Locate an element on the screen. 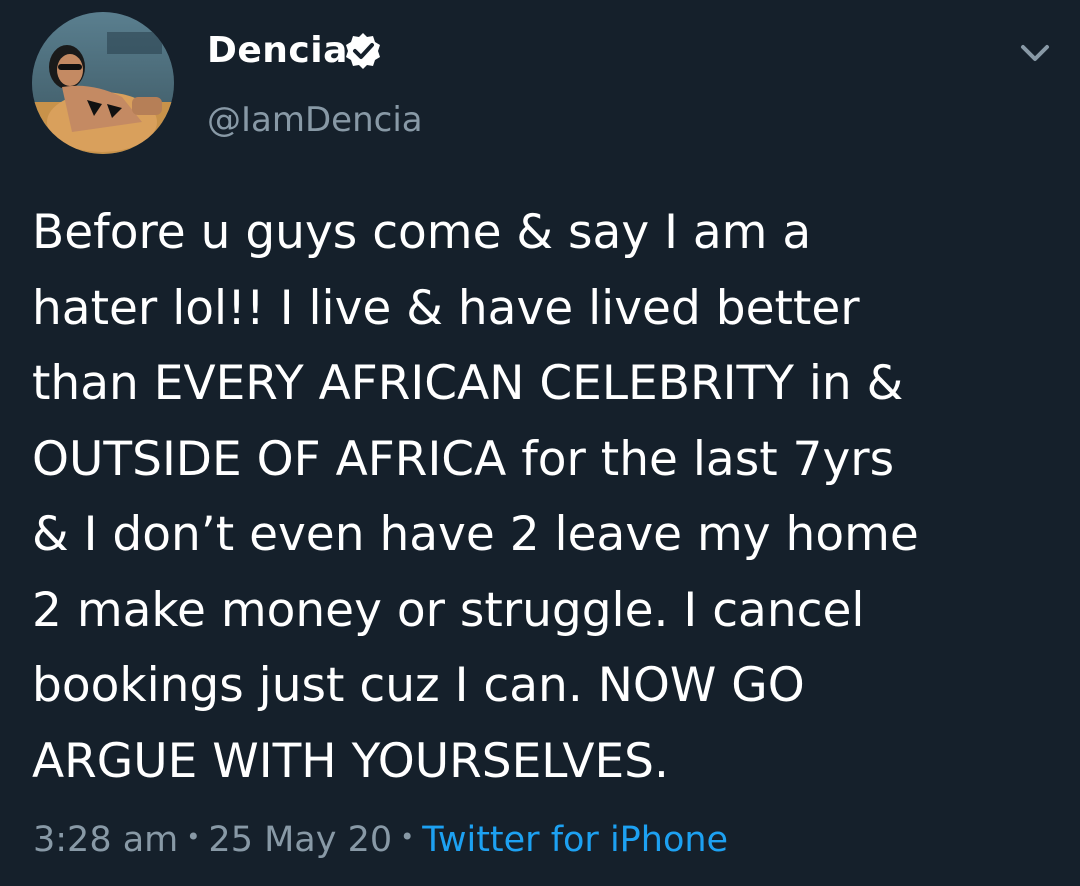 The height and width of the screenshot is (886, 1080). tweet-line: hater lol!! I live & have lived better is located at coordinates (446, 308).